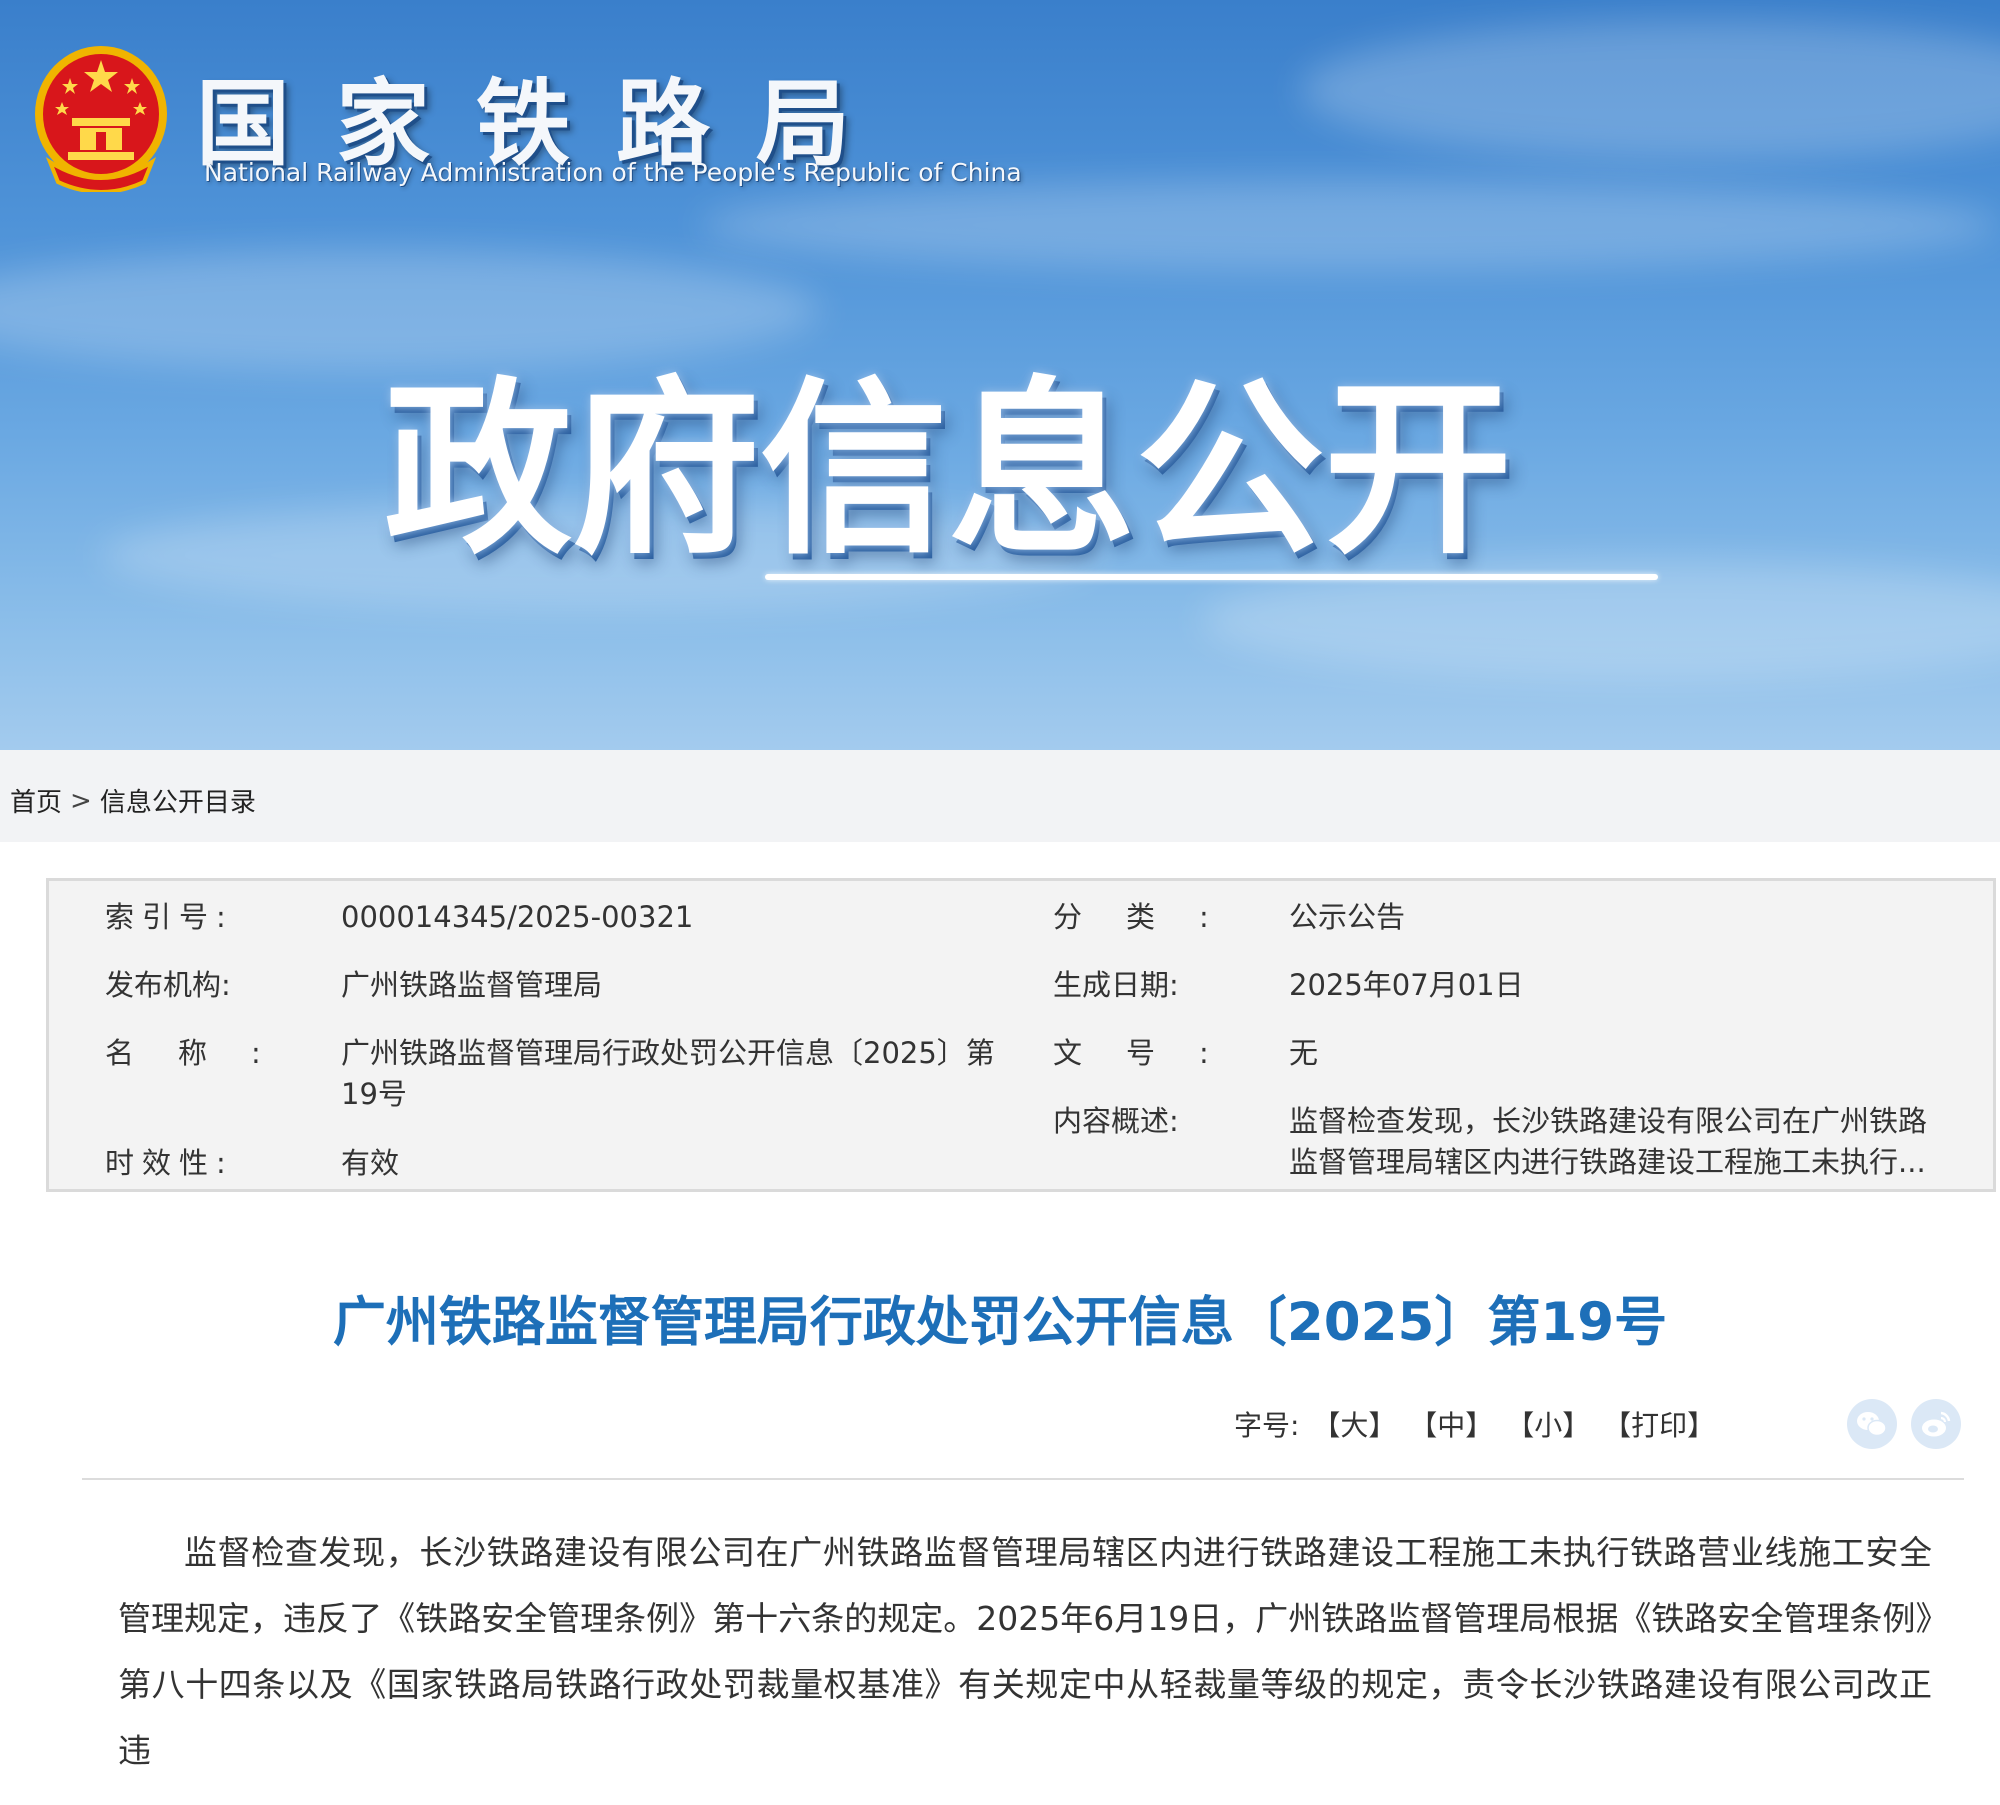  I want to click on print-button: 【打印】, so click(1659, 1425).